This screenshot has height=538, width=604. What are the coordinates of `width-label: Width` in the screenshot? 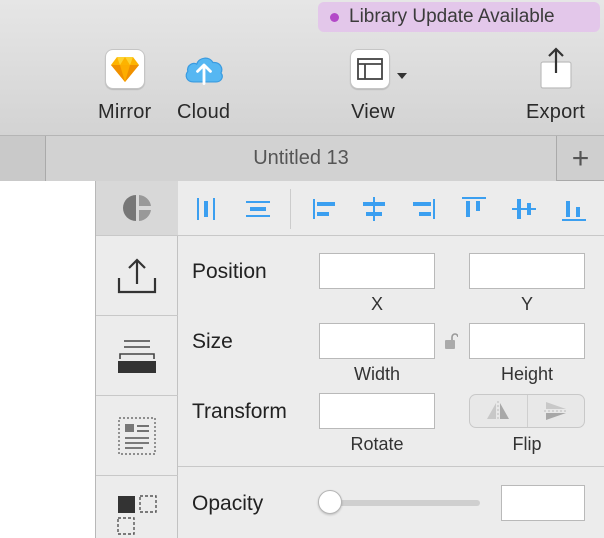 It's located at (376, 374).